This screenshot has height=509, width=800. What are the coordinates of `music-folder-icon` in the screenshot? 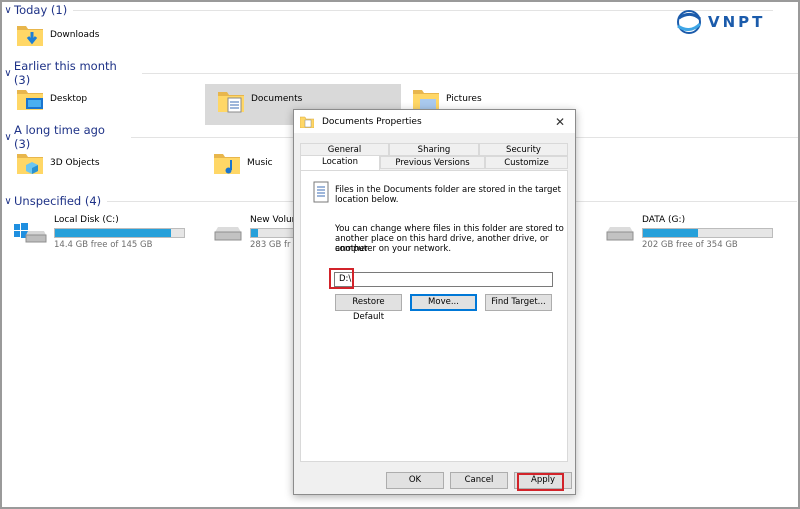 It's located at (227, 164).